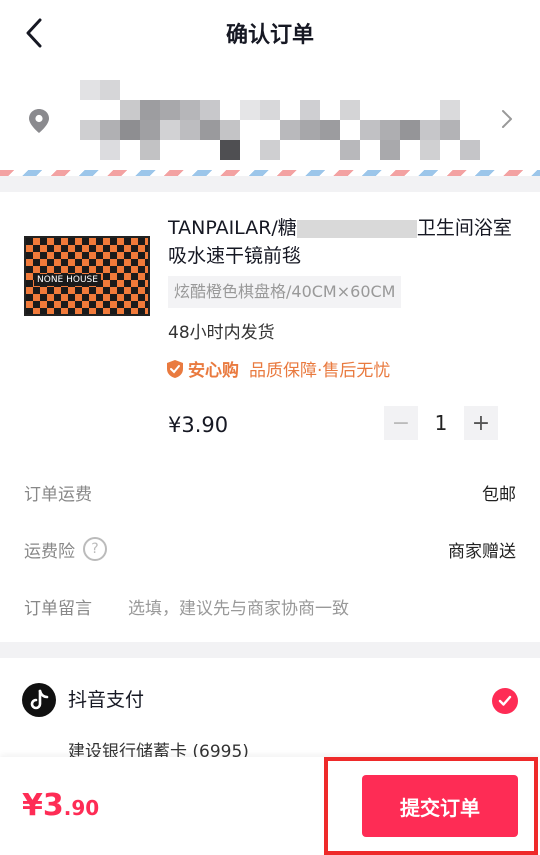  What do you see at coordinates (61, 805) in the screenshot?
I see `total-price: ¥3.90` at bounding box center [61, 805].